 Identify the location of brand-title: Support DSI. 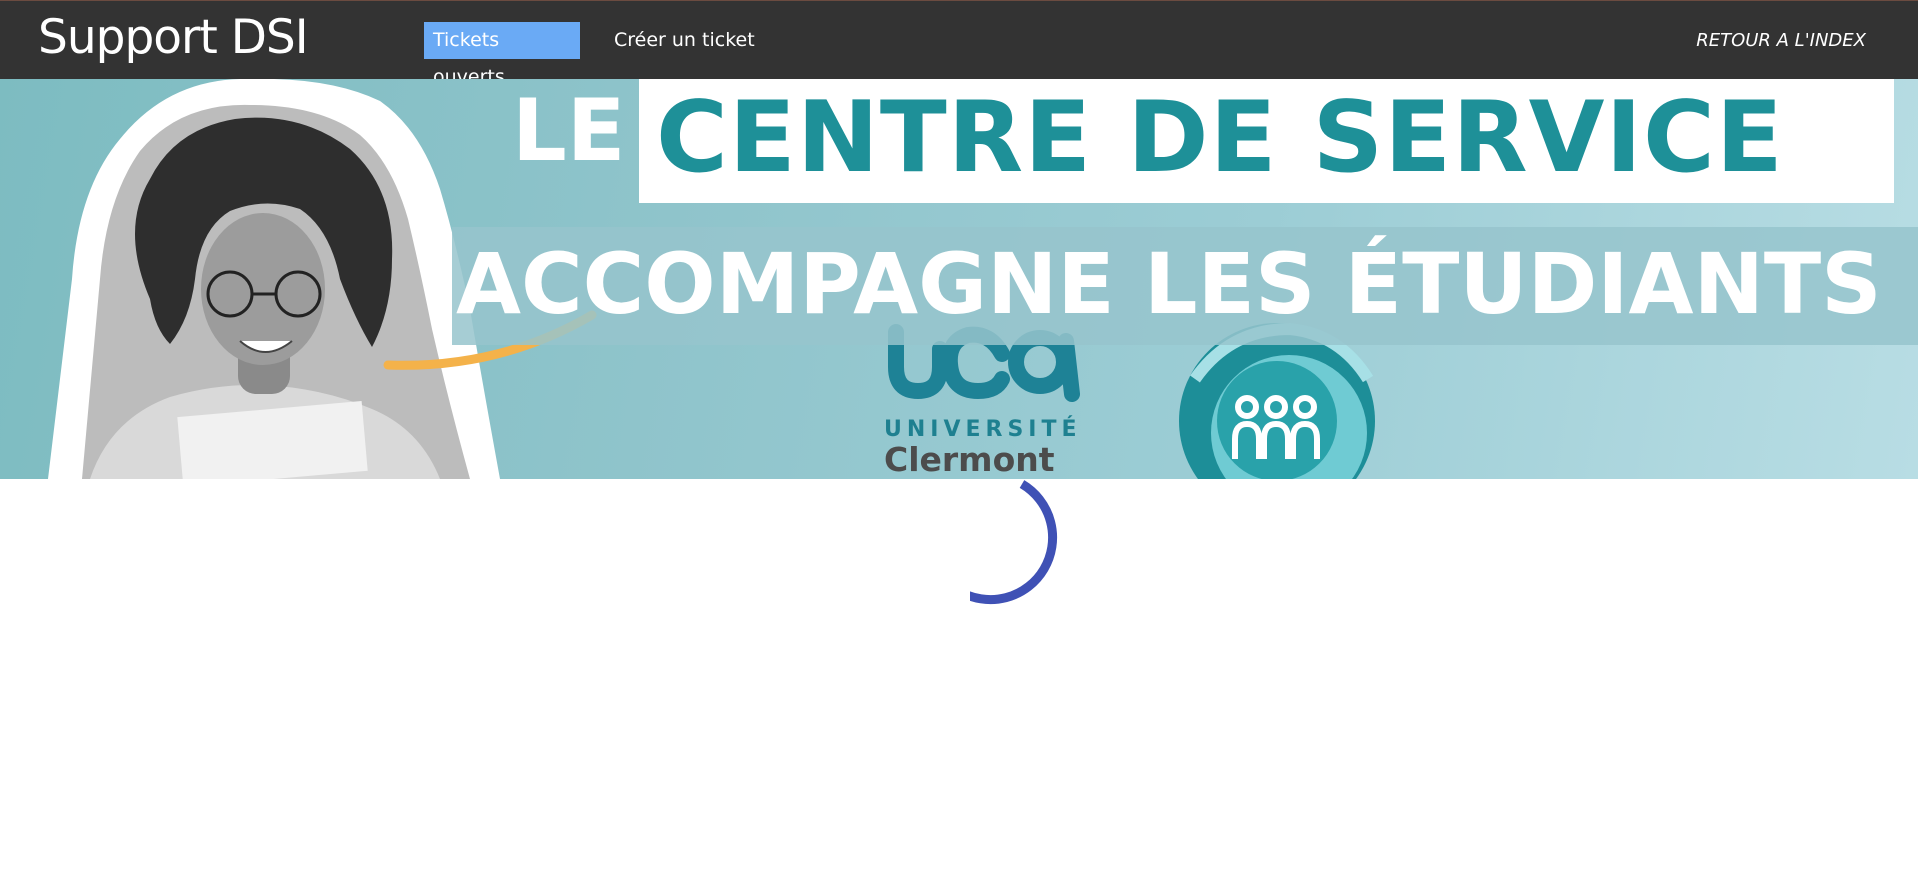
(173, 38).